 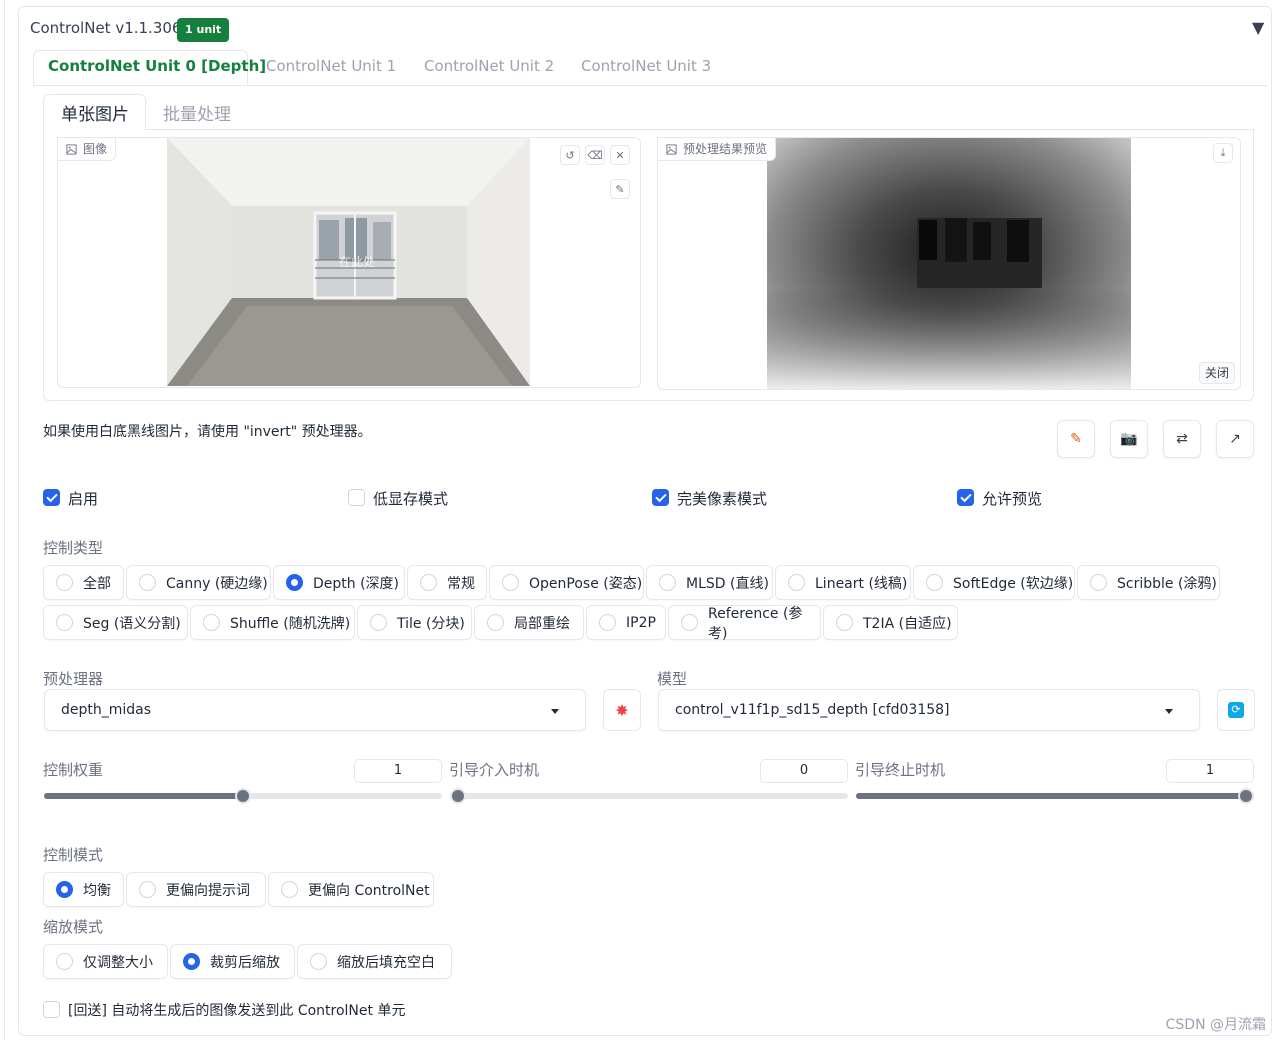 I want to click on tab-unit-0: ControlNet Unit 0 [Depth], so click(x=157, y=66).